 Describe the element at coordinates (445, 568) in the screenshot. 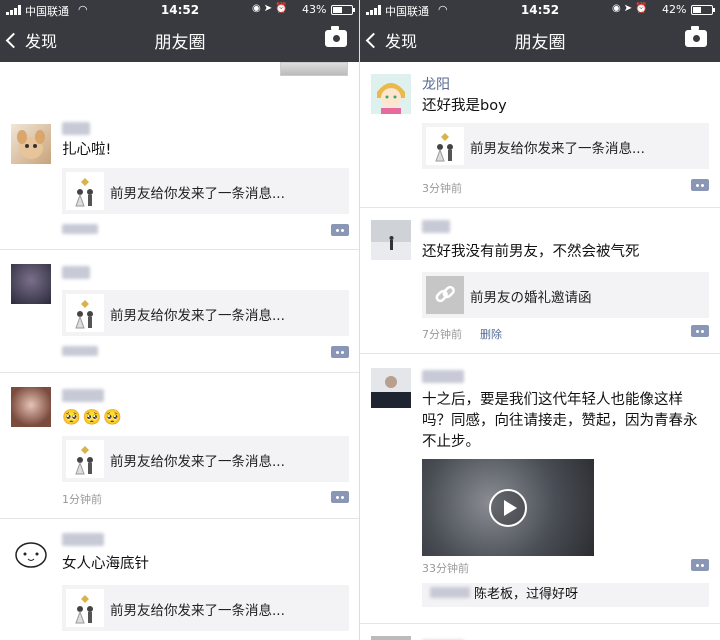

I see `post-time: 33分钟前` at that location.